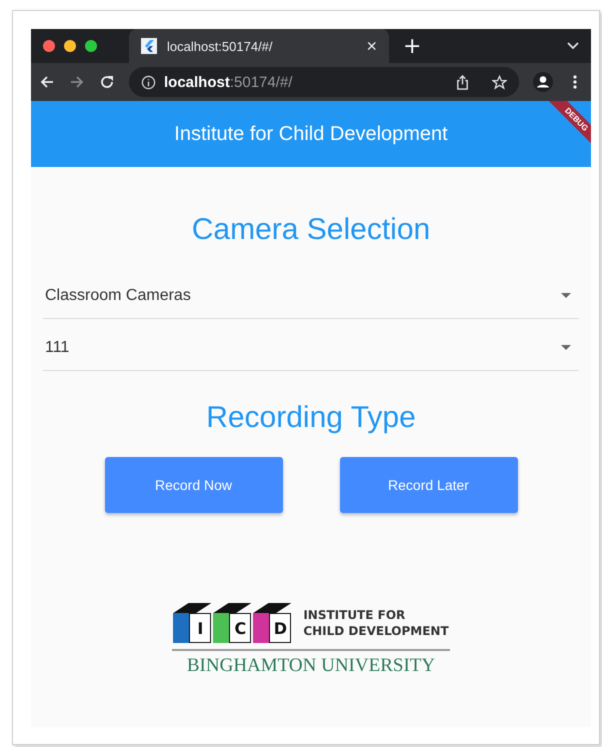  Describe the element at coordinates (324, 82) in the screenshot. I see `address-bar: localhost:50174/#/` at that location.